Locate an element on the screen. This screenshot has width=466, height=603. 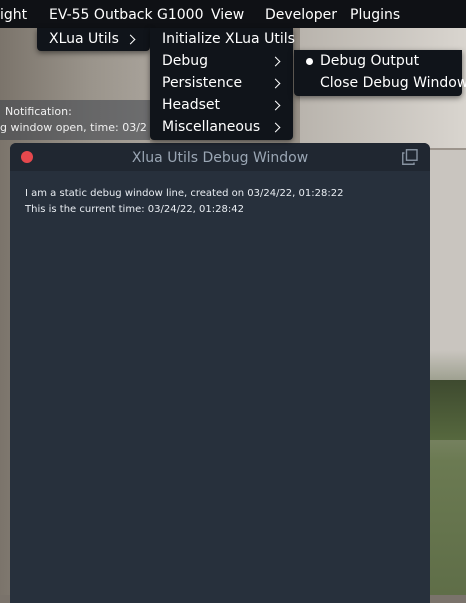
notification-banner: Notification: g window open, time: 03/2 is located at coordinates (75, 120).